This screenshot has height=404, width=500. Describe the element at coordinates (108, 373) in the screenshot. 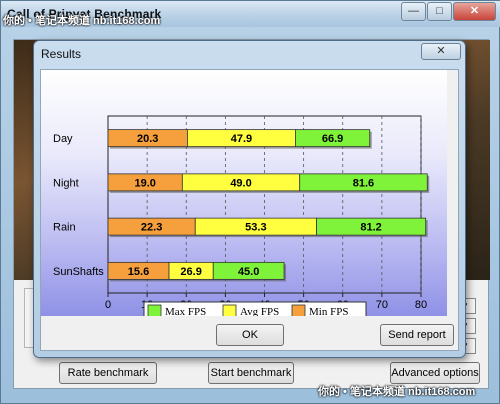

I see `rate-benchmark-button: Rate benchmark` at that location.